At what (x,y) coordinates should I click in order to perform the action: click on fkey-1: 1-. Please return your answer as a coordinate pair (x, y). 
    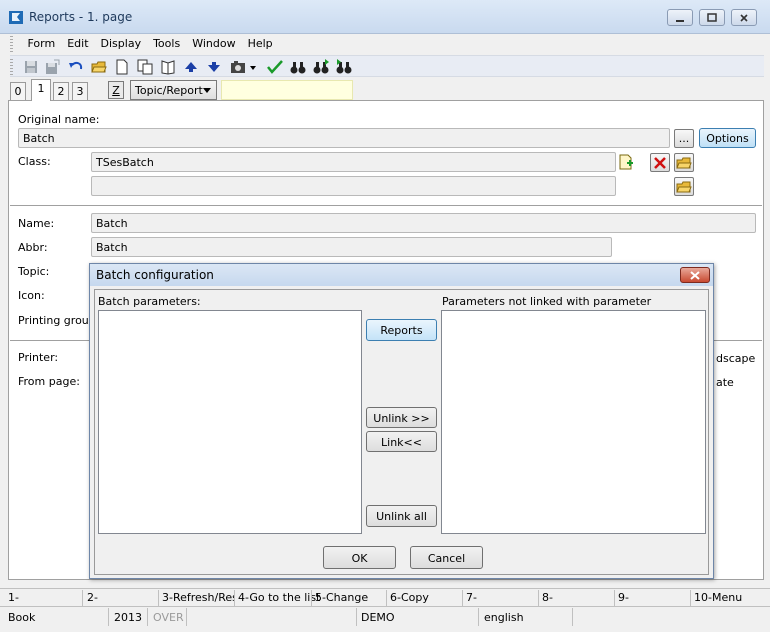
    Looking at the image, I should click on (13, 597).